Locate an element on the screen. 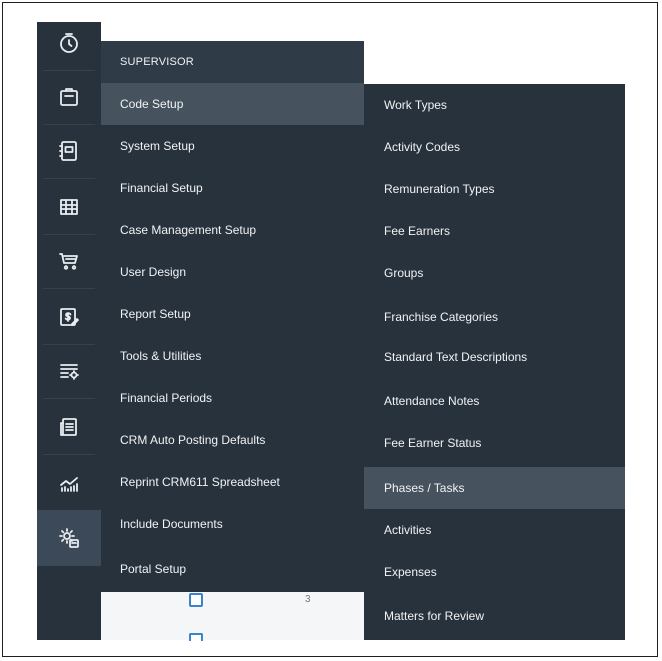 The image size is (662, 661). submenu-item-activities: Activities is located at coordinates (494, 530).